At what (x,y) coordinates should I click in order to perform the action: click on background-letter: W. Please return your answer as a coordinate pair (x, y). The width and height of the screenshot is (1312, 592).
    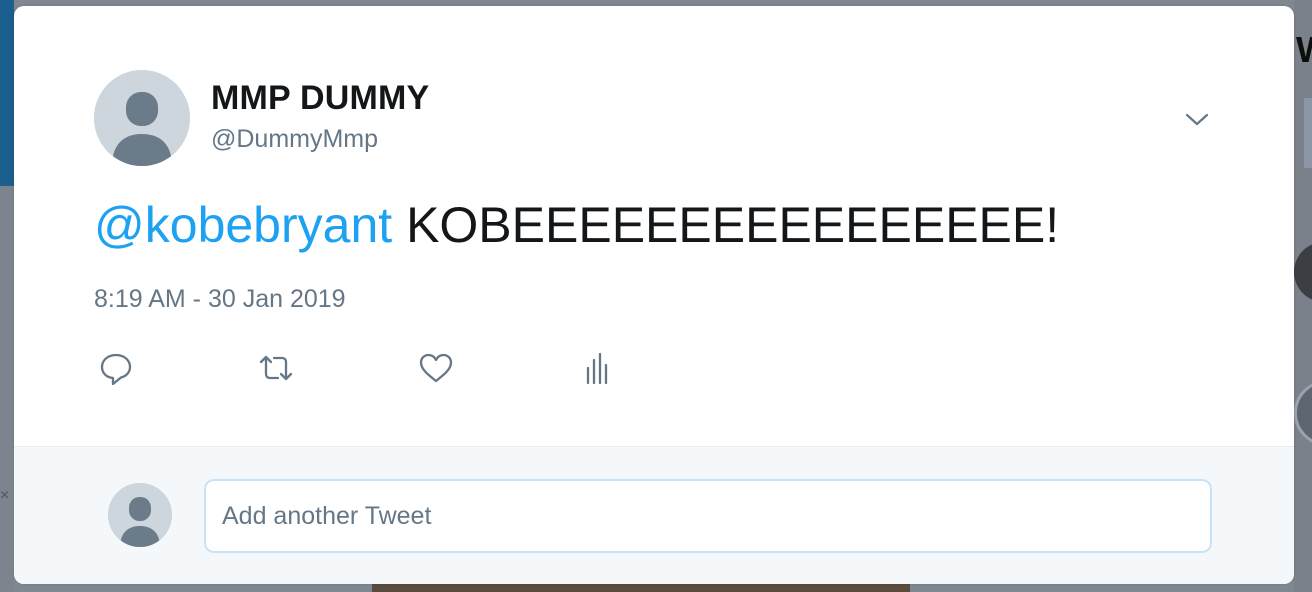
    Looking at the image, I should click on (1304, 50).